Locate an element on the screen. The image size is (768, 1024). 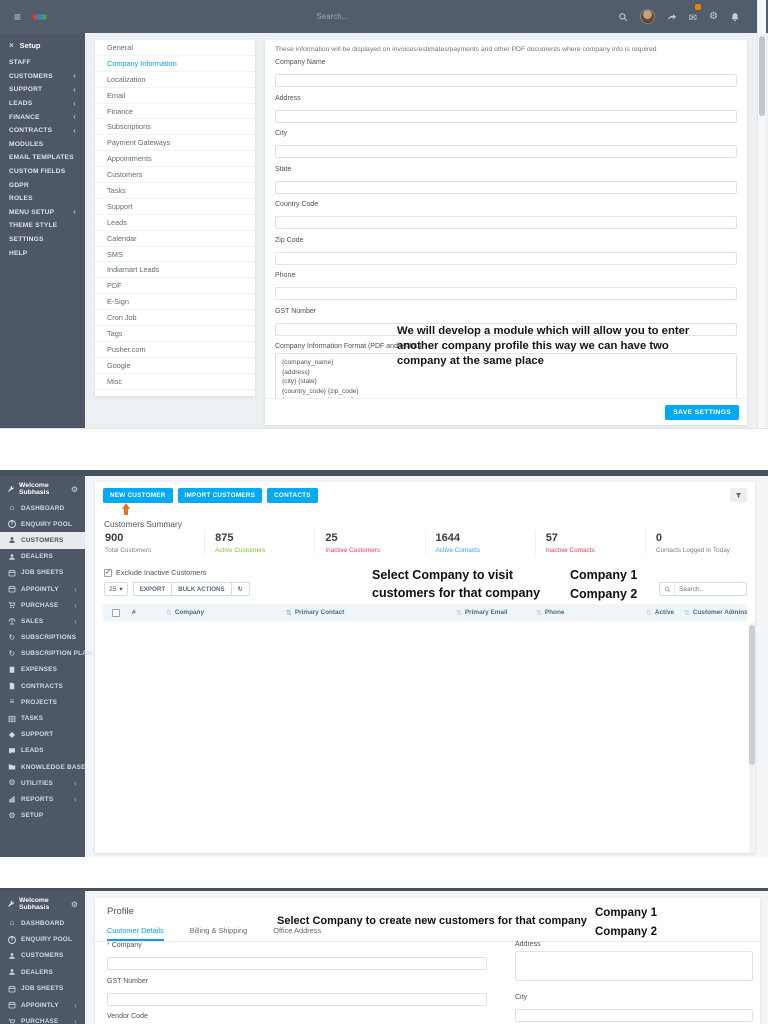
state-field is located at coordinates (506, 187).